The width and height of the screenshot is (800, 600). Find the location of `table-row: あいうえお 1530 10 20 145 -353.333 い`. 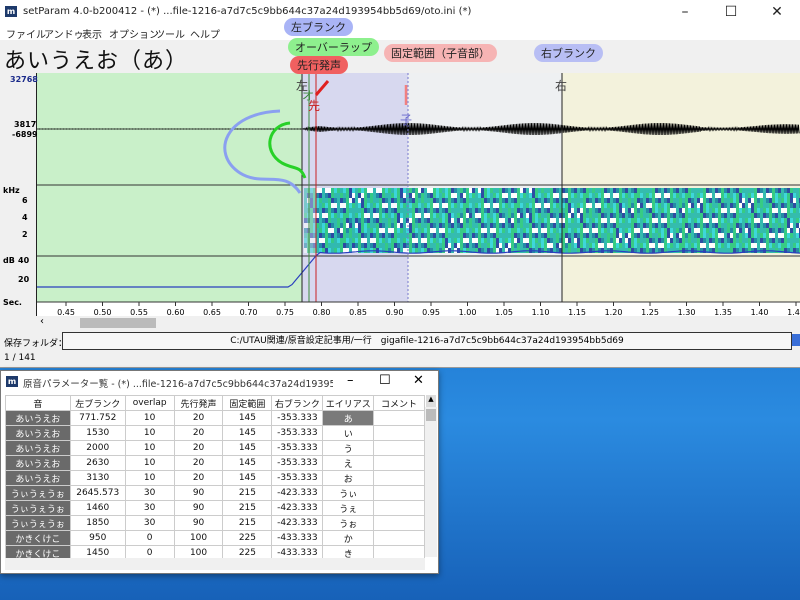

table-row: あいうえお 1530 10 20 145 -353.333 い is located at coordinates (215, 433).